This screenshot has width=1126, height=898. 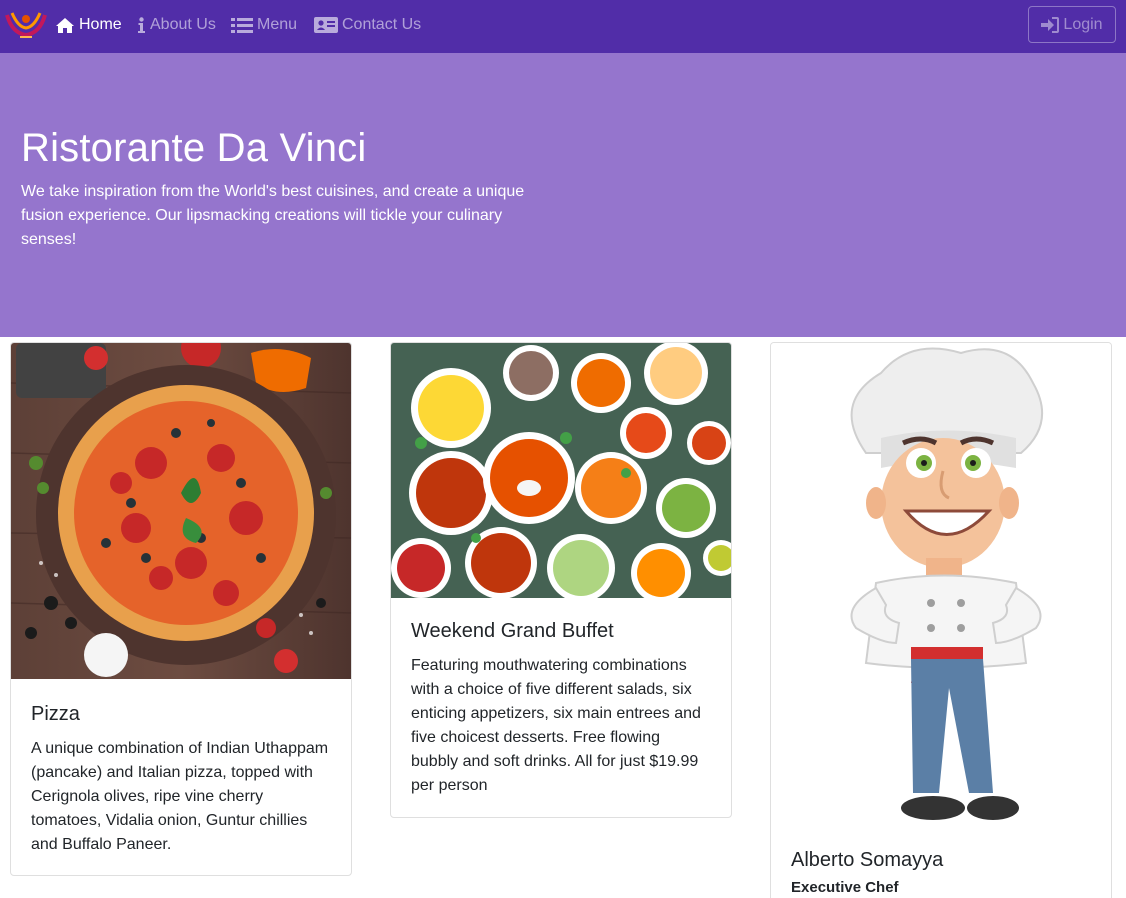 I want to click on navbar: Home About Us Menu Contact Us Login, so click(x=563, y=26).